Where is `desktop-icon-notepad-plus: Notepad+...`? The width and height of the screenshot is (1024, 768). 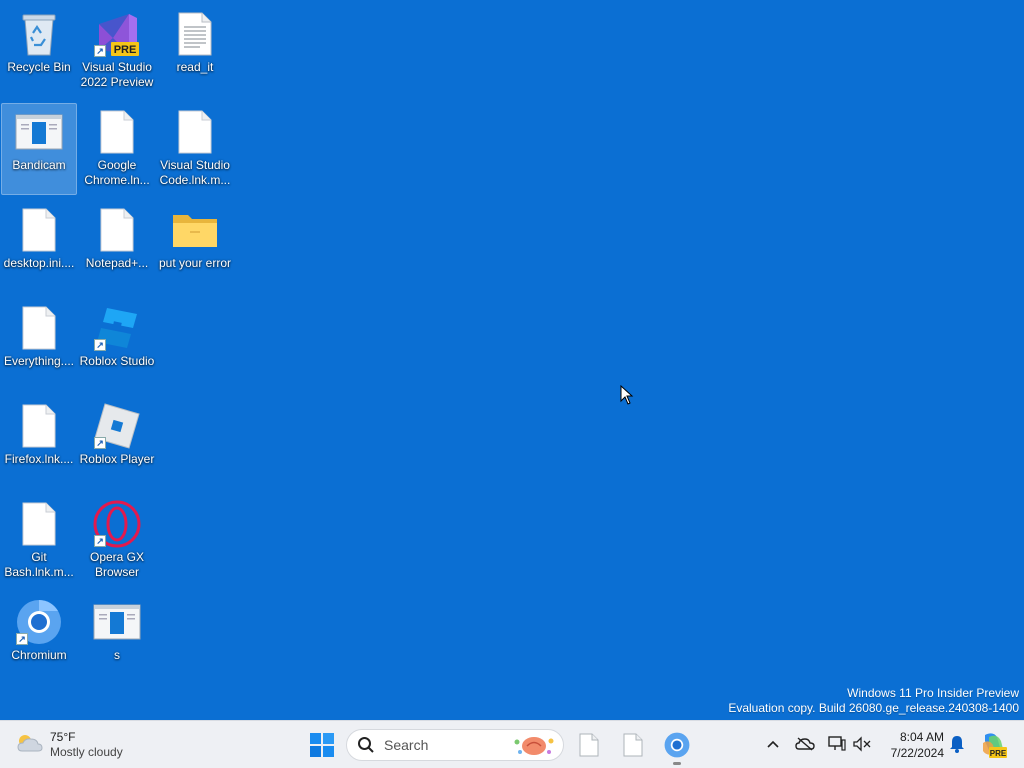 desktop-icon-notepad-plus: Notepad+... is located at coordinates (117, 247).